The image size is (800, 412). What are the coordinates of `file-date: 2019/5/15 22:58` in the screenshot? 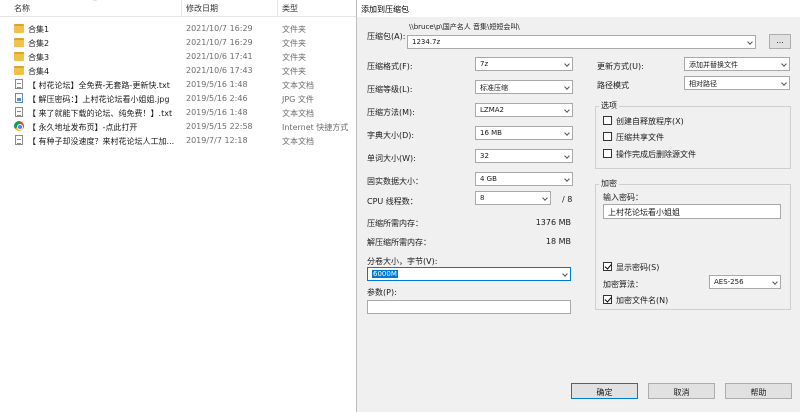 It's located at (219, 126).